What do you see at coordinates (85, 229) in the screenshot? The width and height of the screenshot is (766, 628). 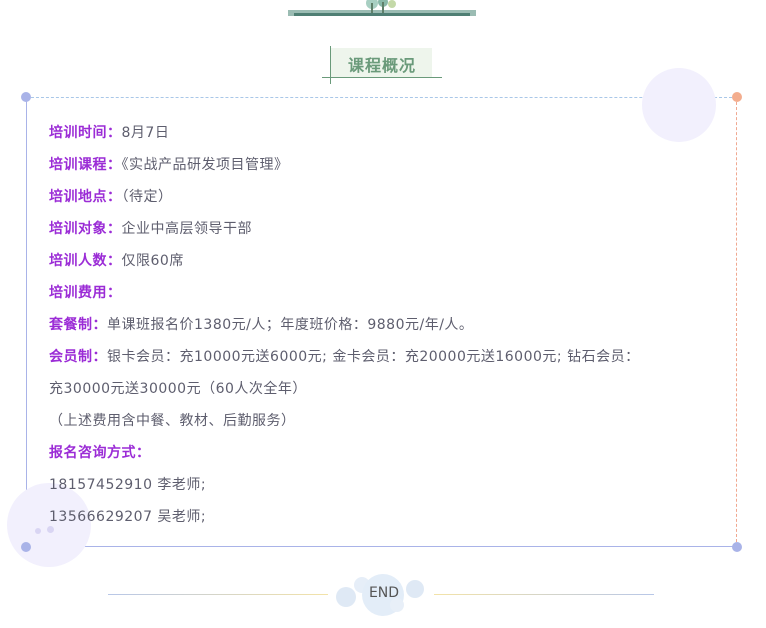 I see `row-label: 培训对象：` at bounding box center [85, 229].